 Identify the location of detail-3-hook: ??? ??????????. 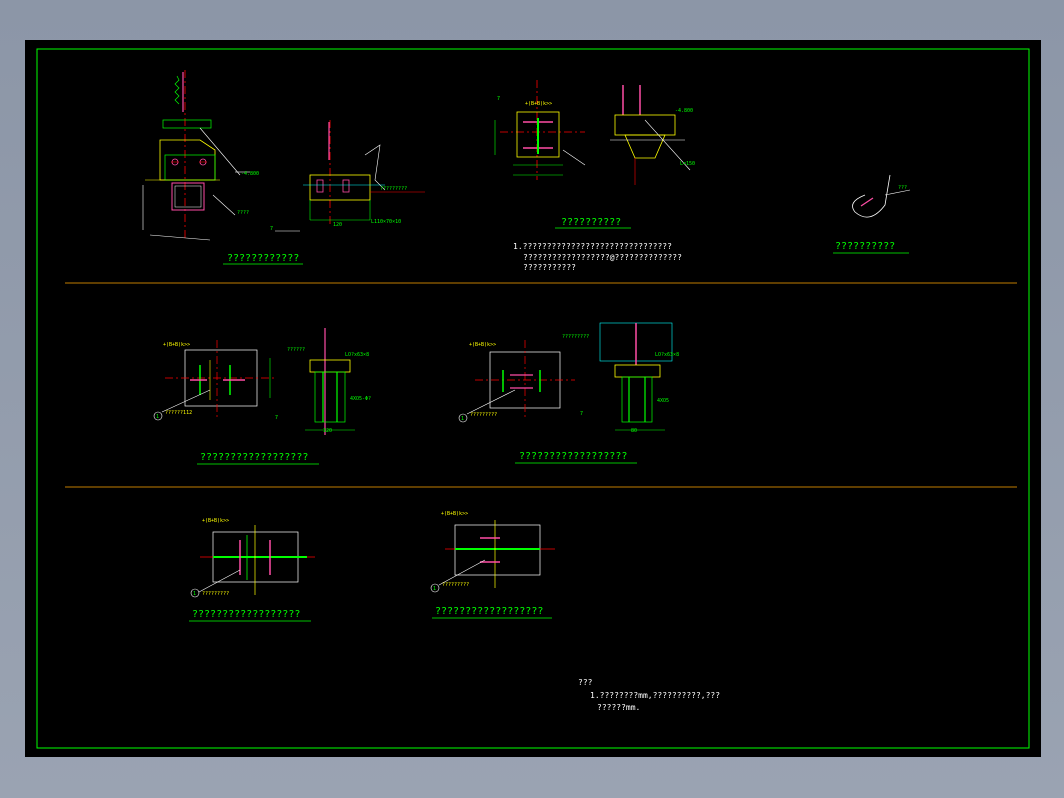
(872, 214).